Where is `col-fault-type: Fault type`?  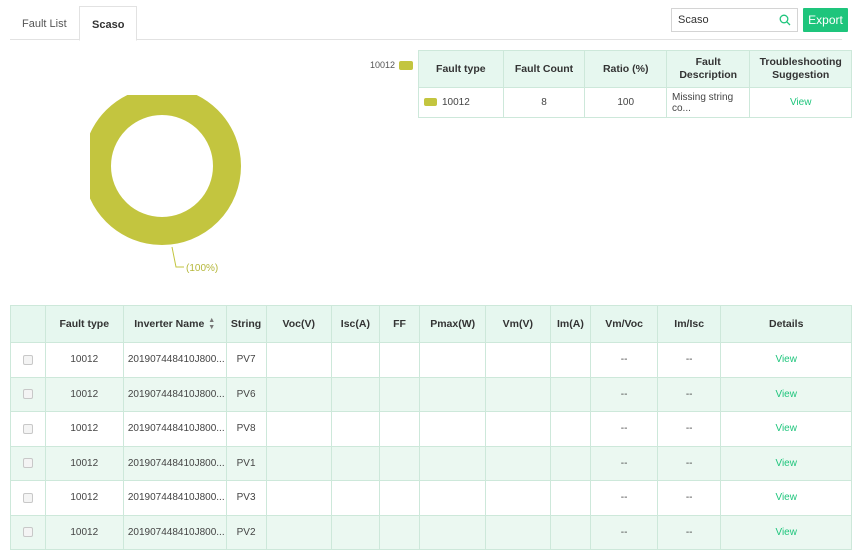 col-fault-type: Fault type is located at coordinates (461, 69).